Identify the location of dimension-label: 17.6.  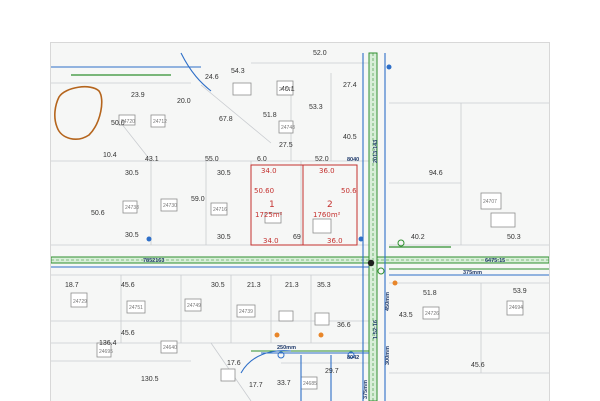
(234, 363).